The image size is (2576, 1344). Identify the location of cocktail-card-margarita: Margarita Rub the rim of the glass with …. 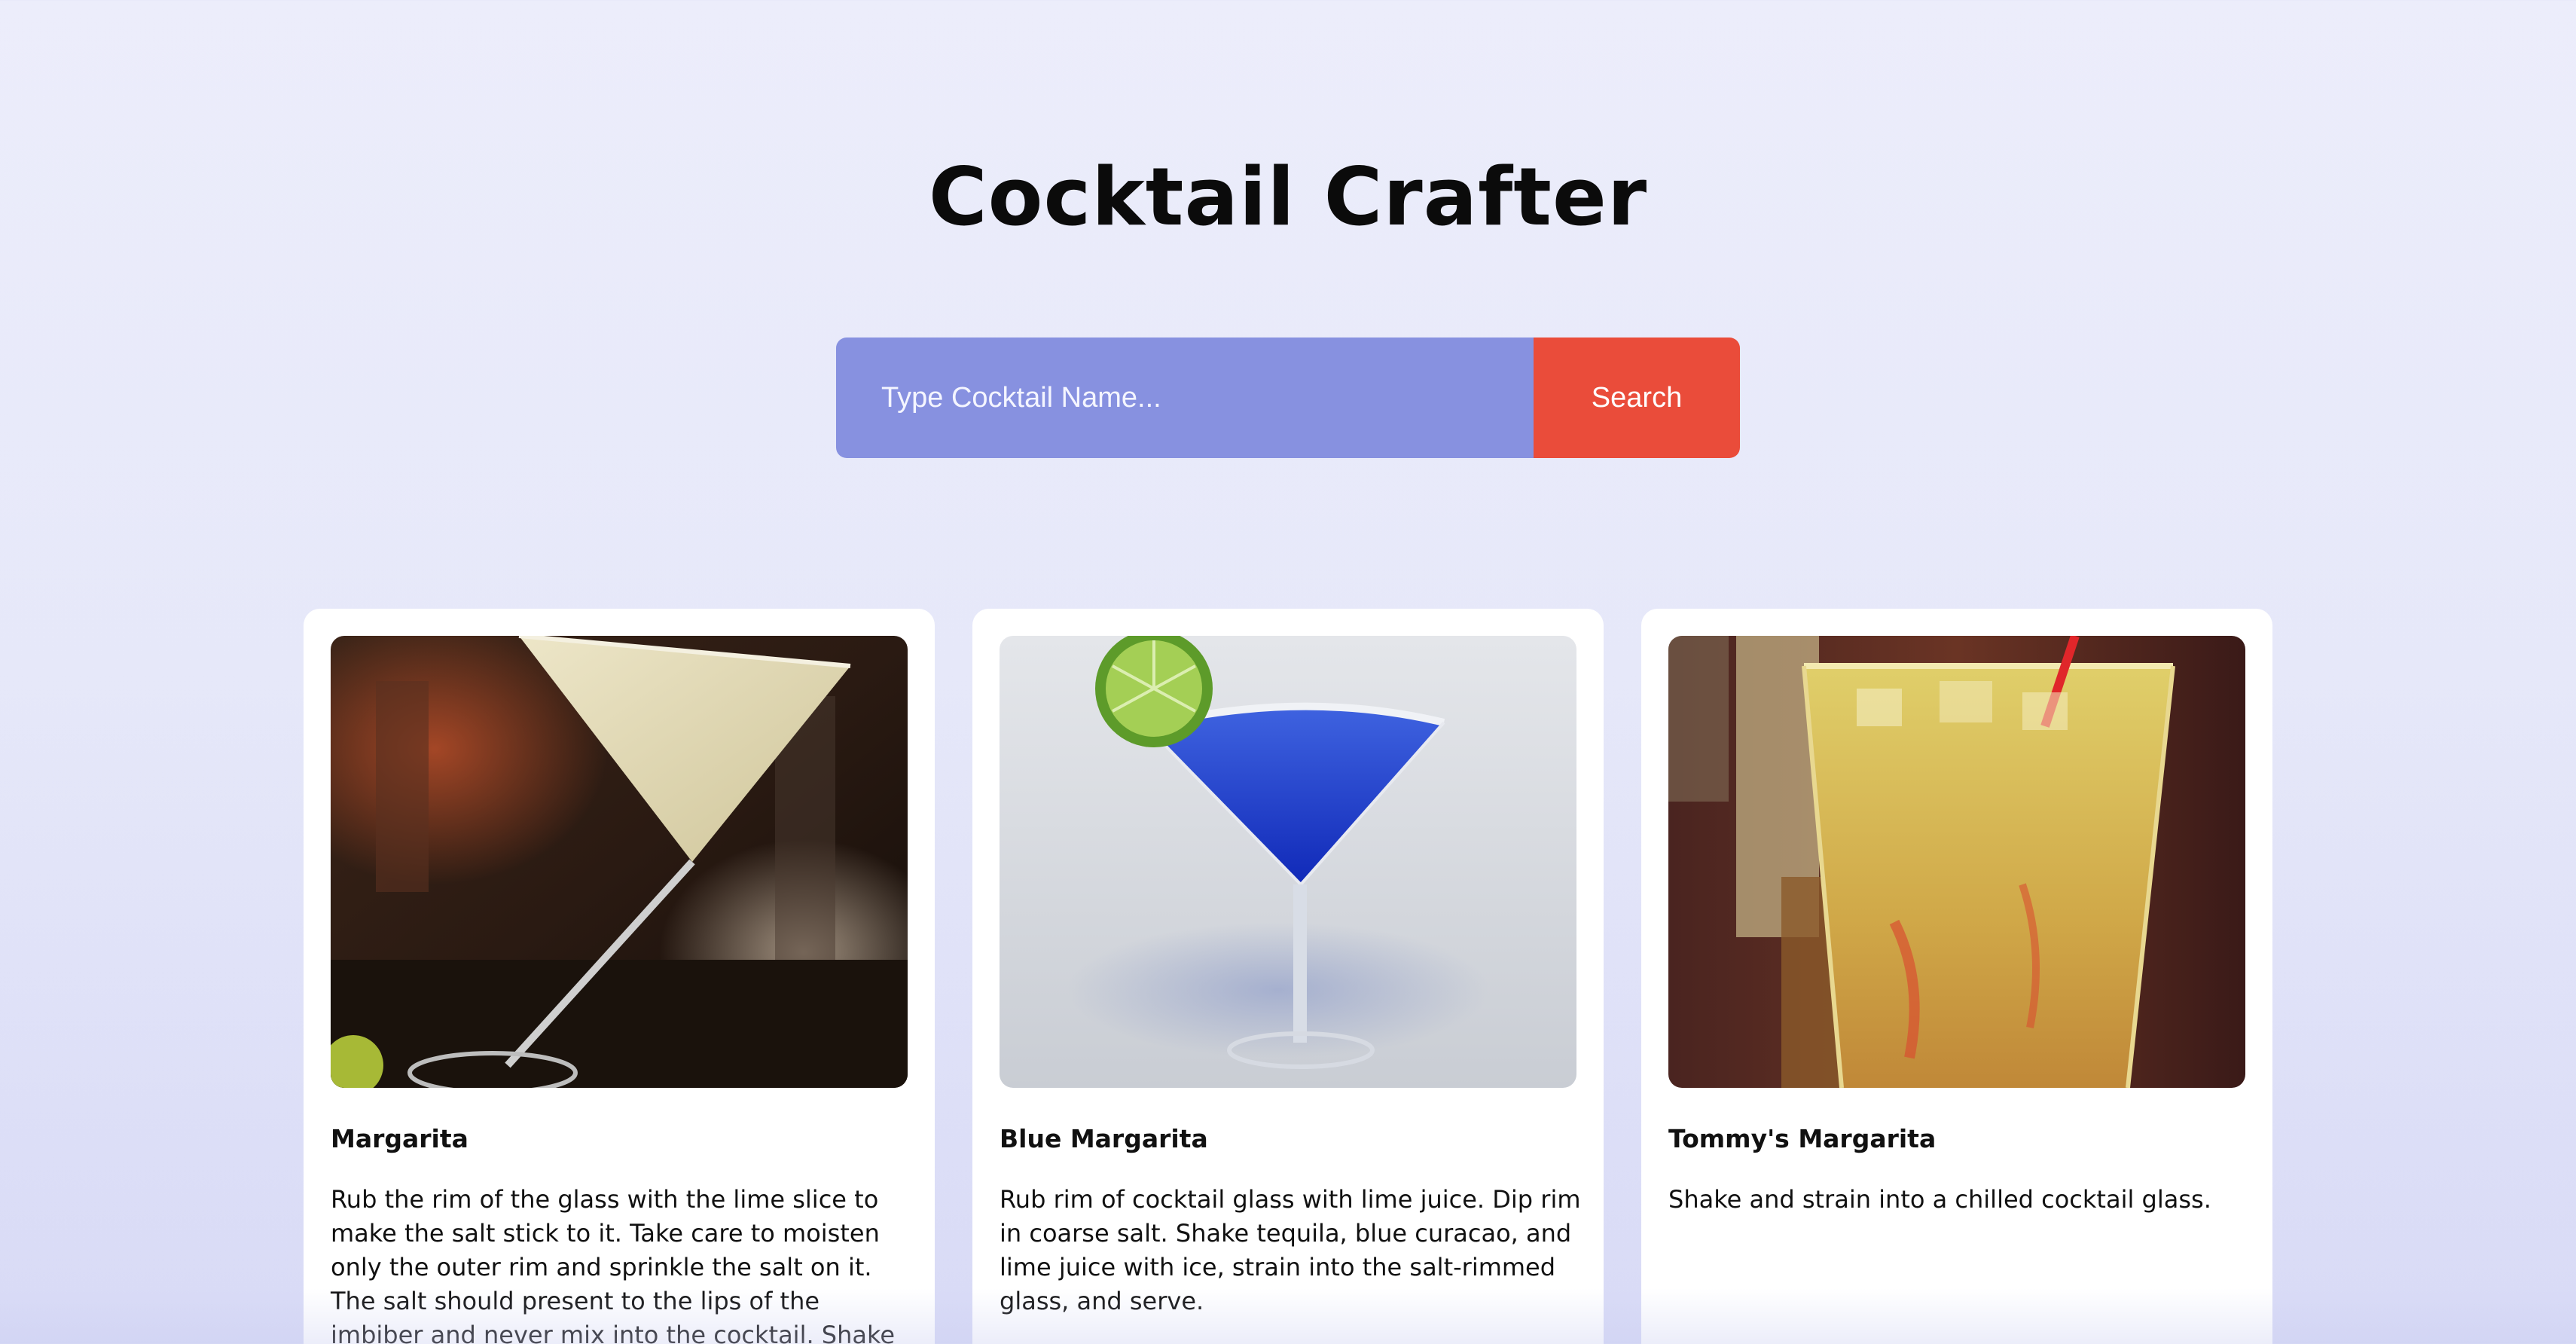
(620, 976).